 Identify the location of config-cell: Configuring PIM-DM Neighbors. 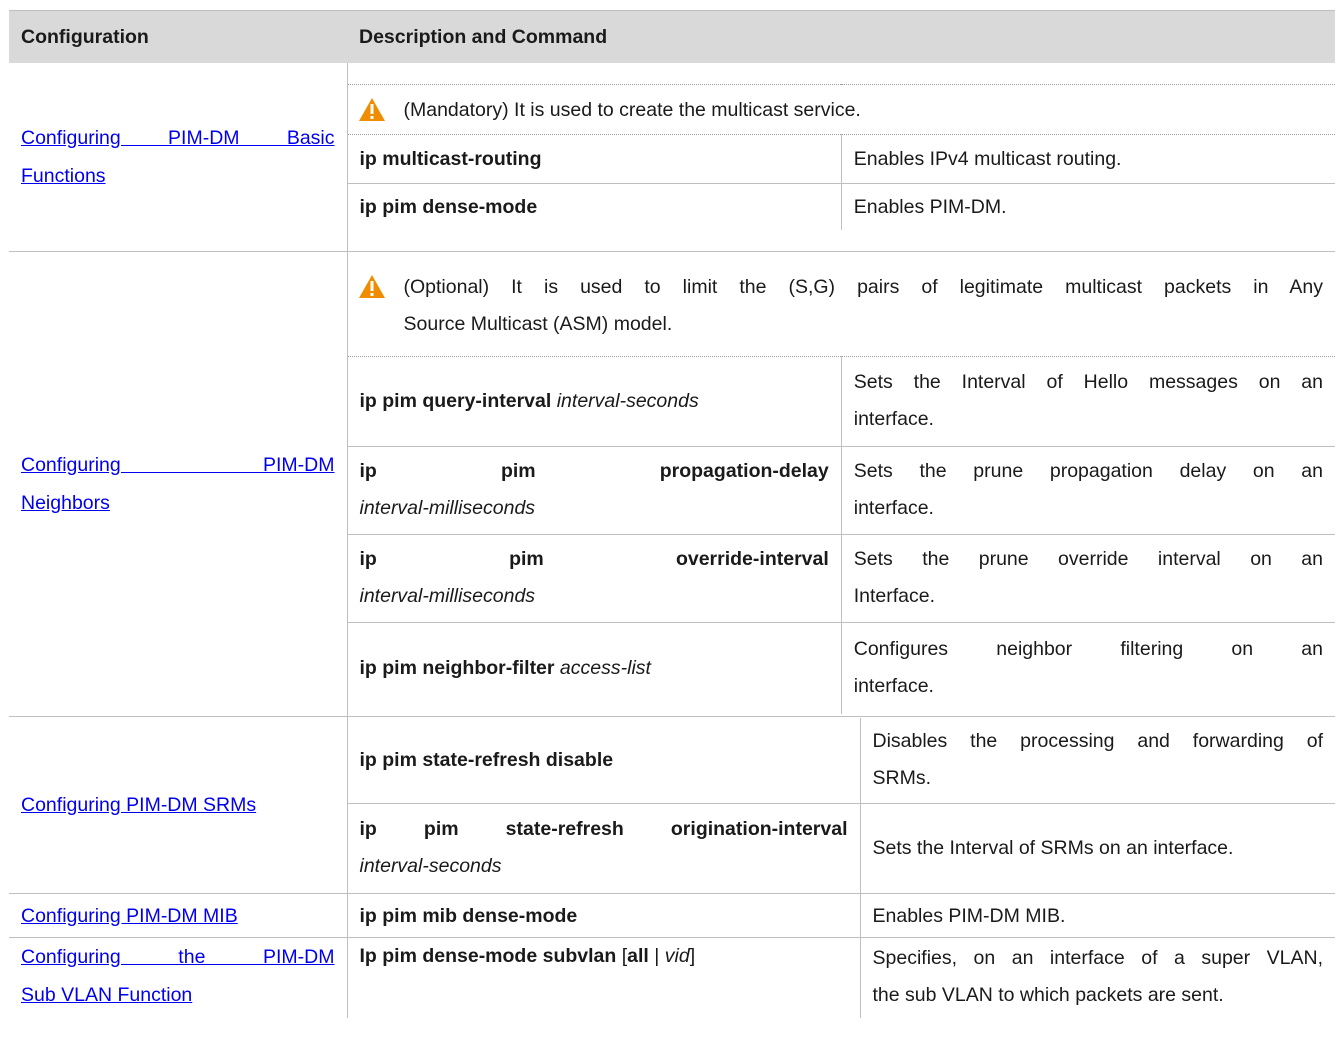
(178, 484).